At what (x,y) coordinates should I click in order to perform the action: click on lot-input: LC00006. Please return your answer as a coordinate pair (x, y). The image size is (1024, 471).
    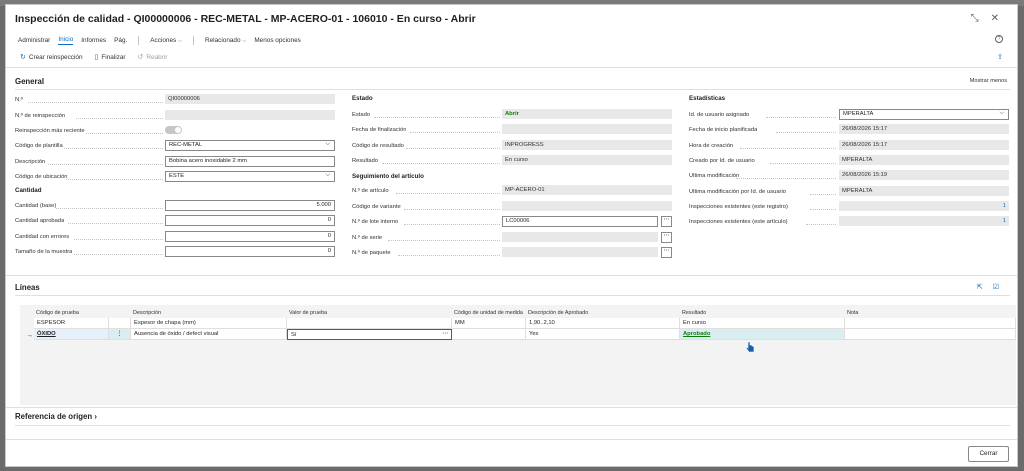
    Looking at the image, I should click on (580, 221).